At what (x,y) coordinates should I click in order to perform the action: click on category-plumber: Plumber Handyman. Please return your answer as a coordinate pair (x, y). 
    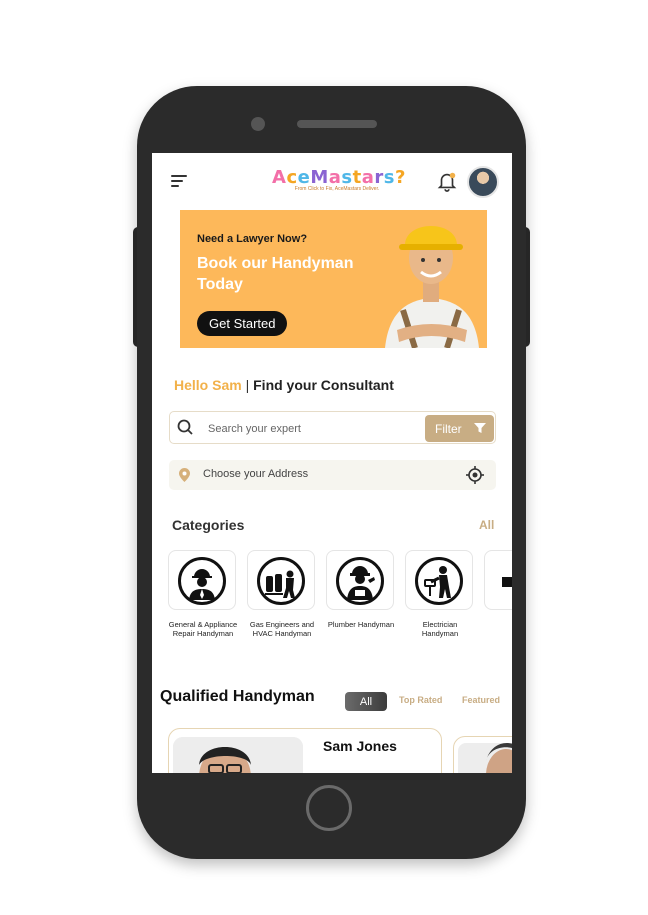
    Looking at the image, I should click on (361, 589).